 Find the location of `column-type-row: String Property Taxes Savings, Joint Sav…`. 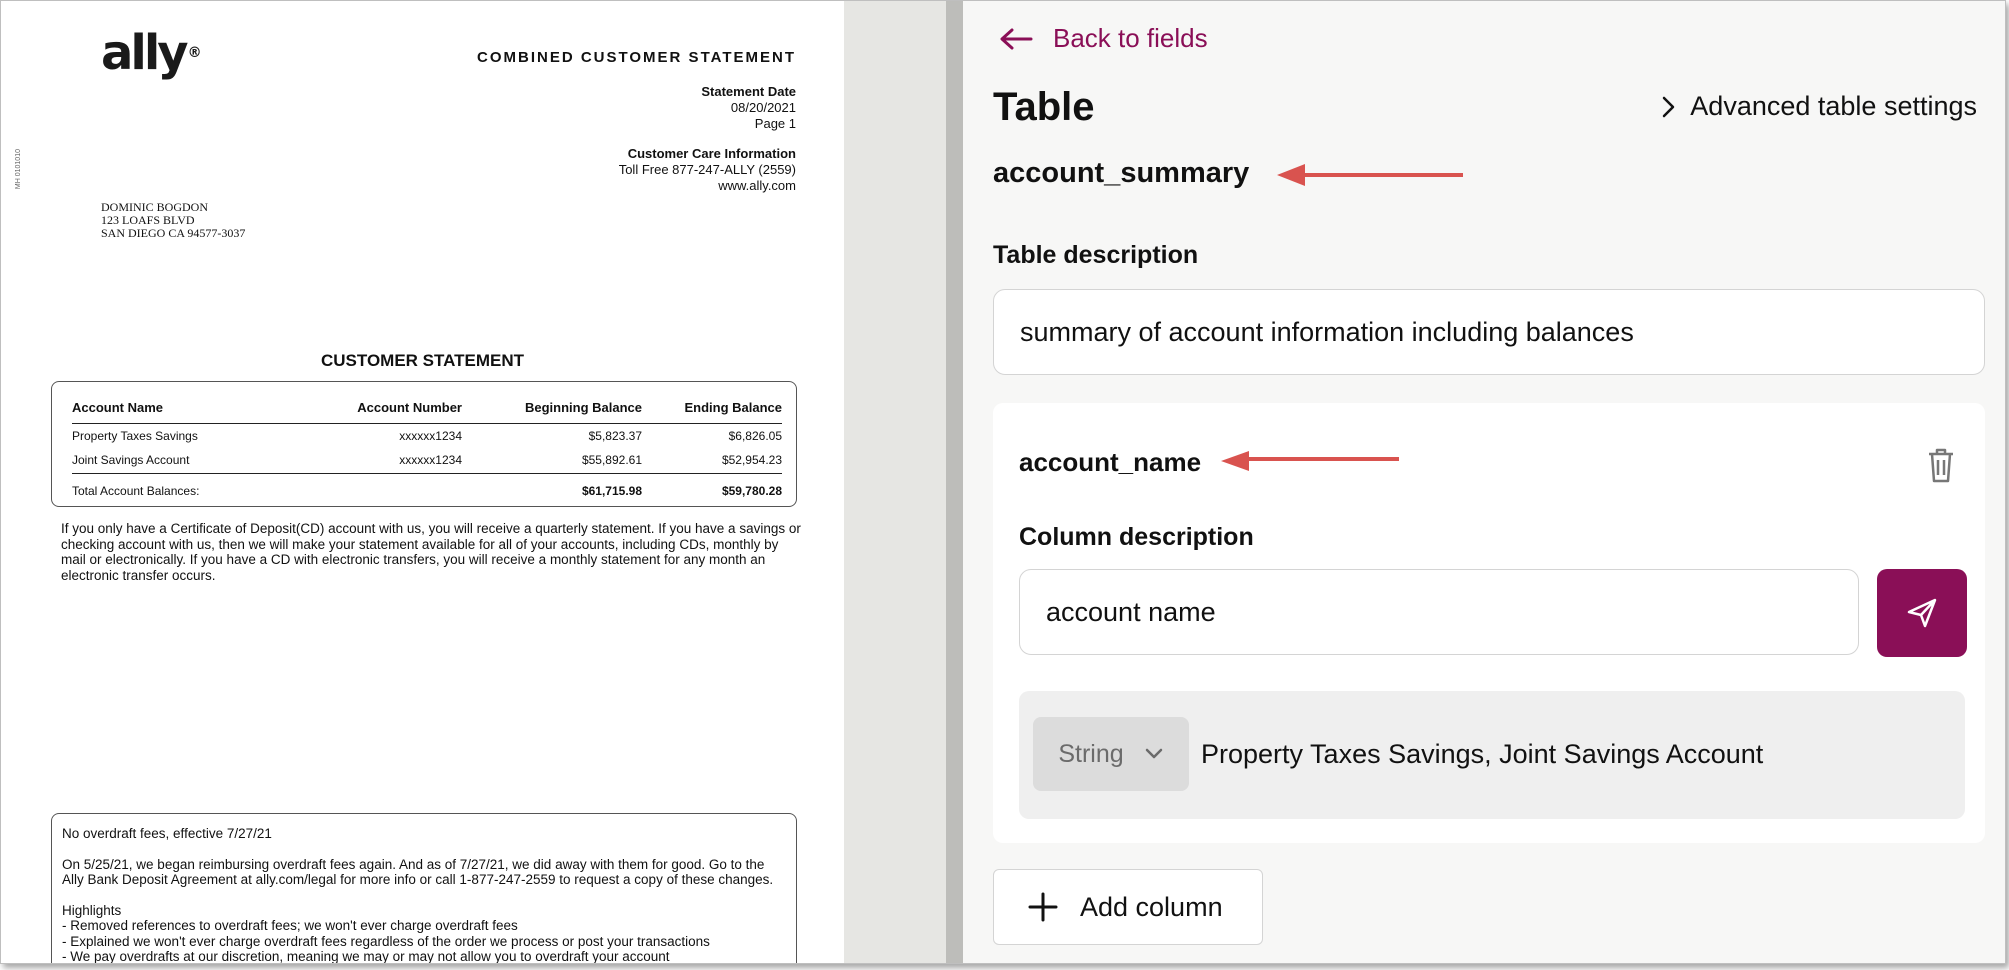

column-type-row: String Property Taxes Savings, Joint Sav… is located at coordinates (1492, 755).